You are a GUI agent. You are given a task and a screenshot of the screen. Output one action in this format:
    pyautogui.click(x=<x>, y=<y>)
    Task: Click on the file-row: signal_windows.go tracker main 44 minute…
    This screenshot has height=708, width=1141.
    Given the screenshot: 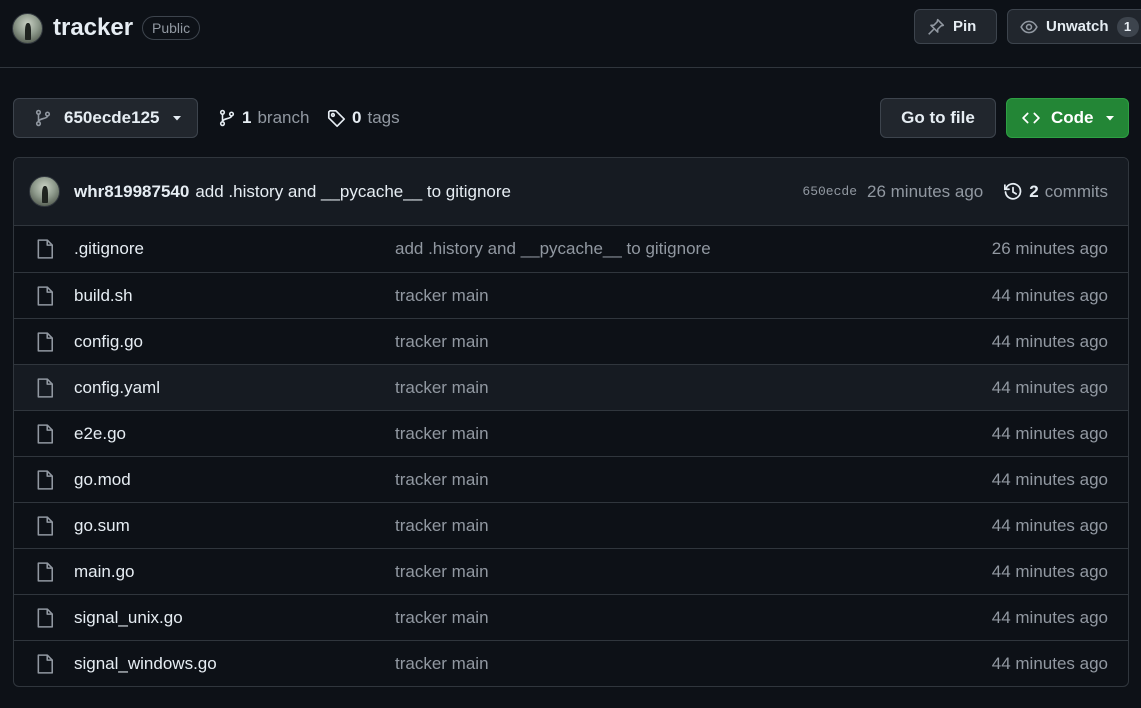 What is the action you would take?
    pyautogui.click(x=571, y=663)
    